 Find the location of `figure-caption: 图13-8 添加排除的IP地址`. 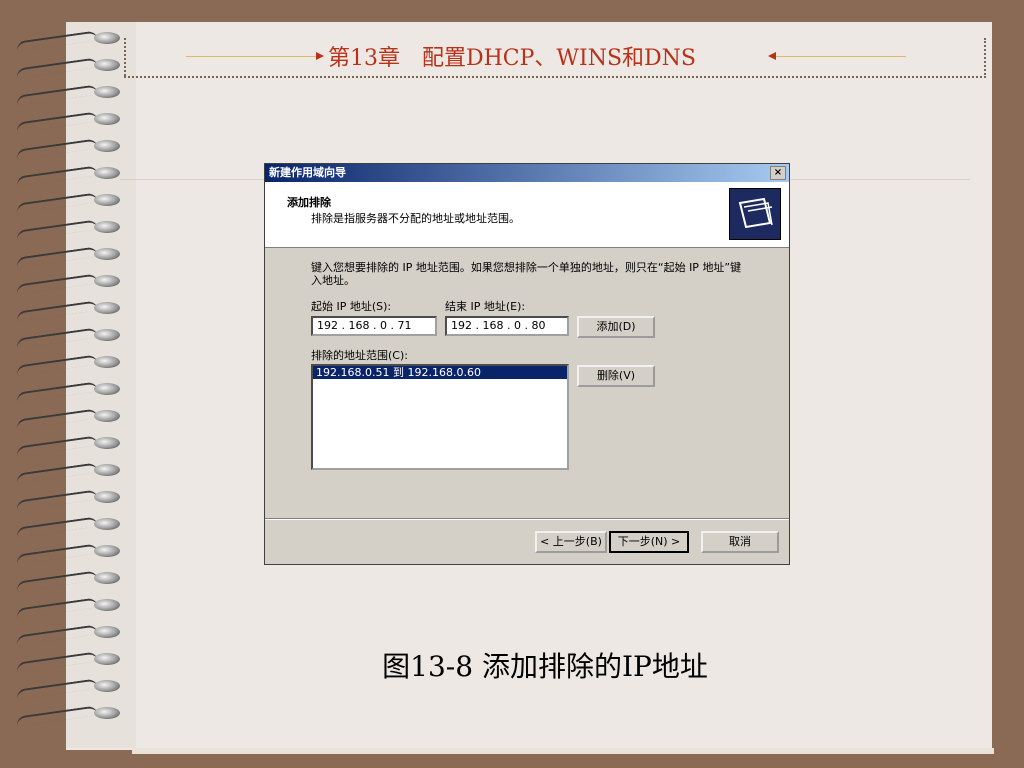

figure-caption: 图13-8 添加排除的IP地址 is located at coordinates (545, 666).